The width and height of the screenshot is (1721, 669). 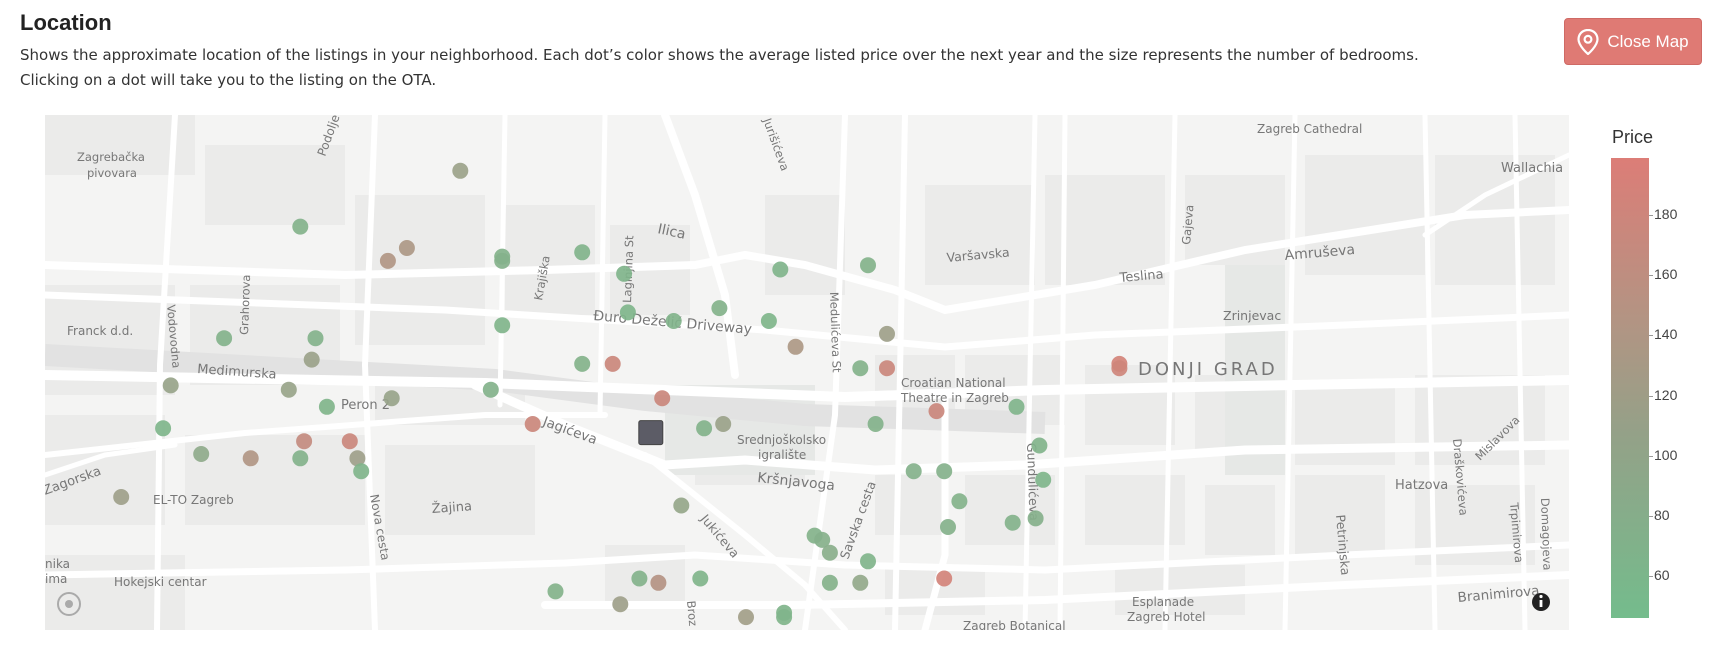 I want to click on map-label: ima, so click(x=56, y=579).